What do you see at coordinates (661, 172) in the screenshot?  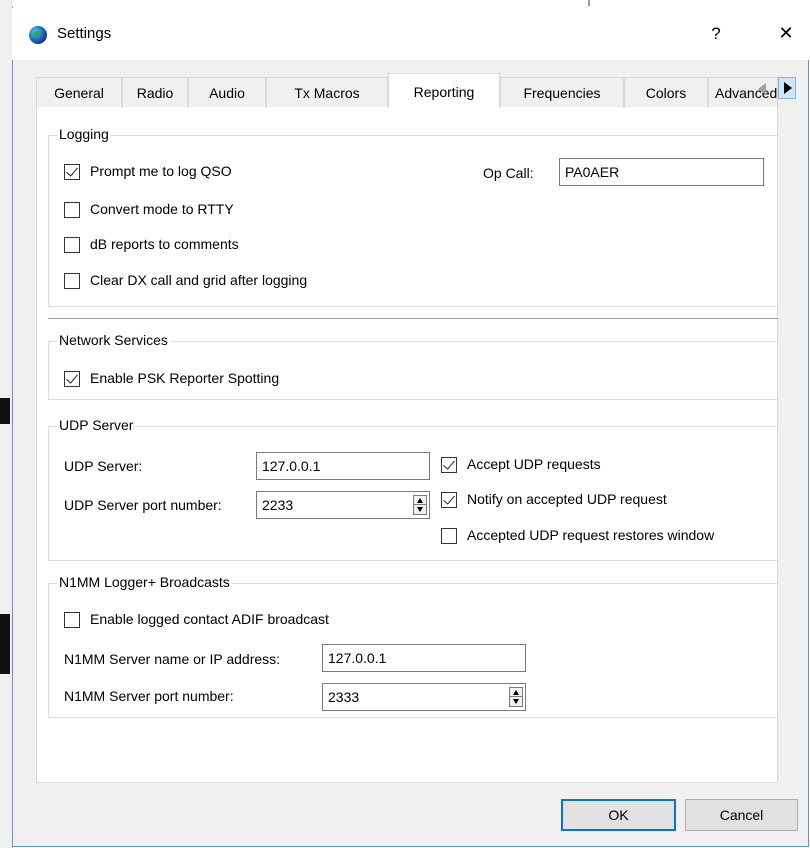 I see `op-call-input: PA0AER` at bounding box center [661, 172].